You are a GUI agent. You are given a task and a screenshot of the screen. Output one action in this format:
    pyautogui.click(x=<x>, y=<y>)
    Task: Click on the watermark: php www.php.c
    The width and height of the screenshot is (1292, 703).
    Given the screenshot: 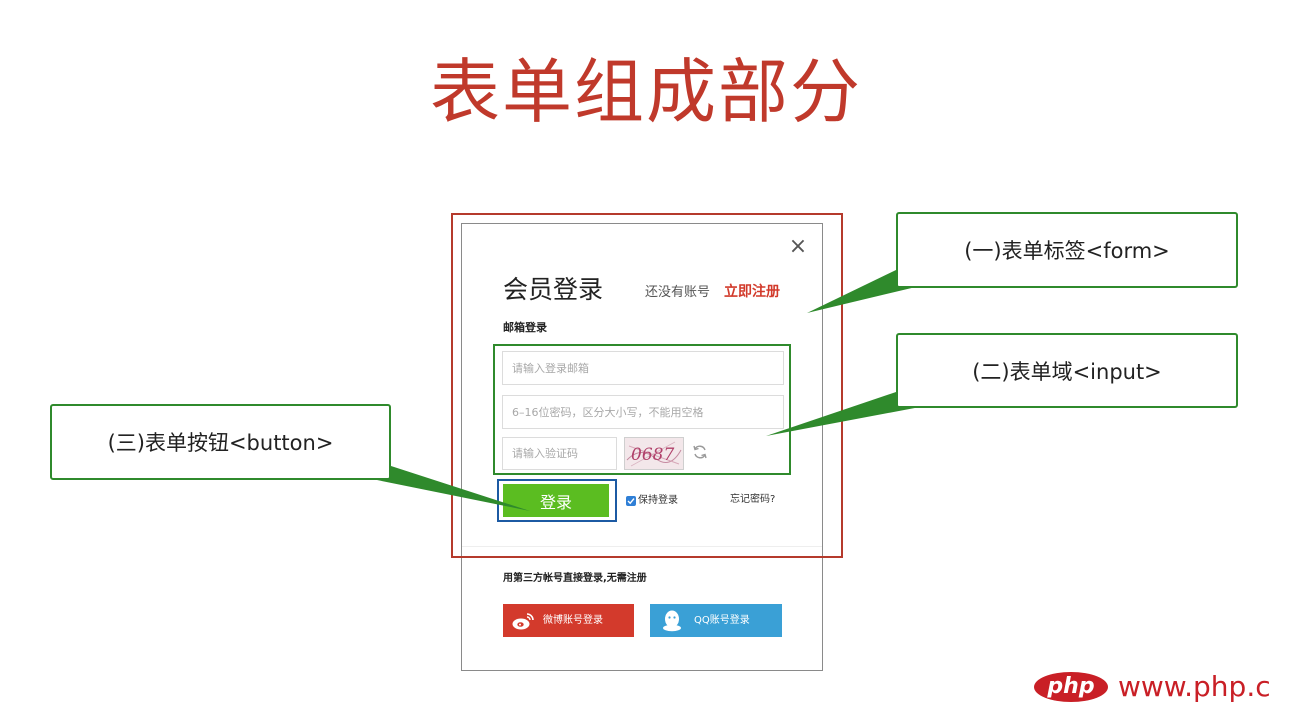 What is the action you would take?
    pyautogui.click(x=1152, y=687)
    